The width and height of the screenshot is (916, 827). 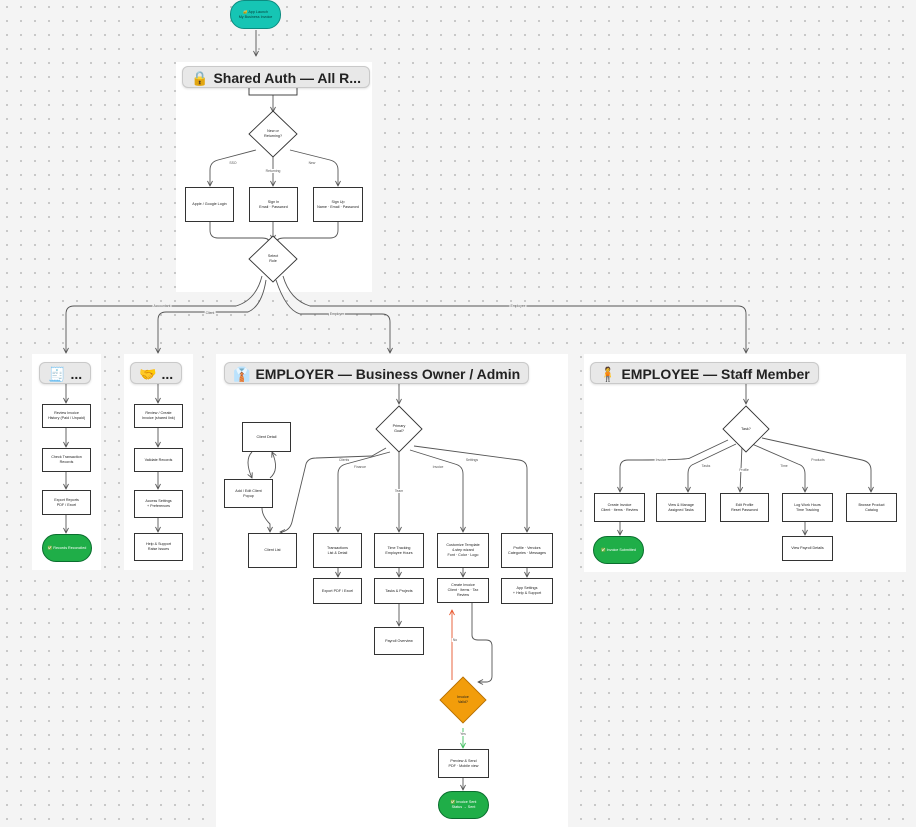 I want to click on profile-vendors-node: Profile · Vendors Categories · Messages, so click(x=527, y=550).